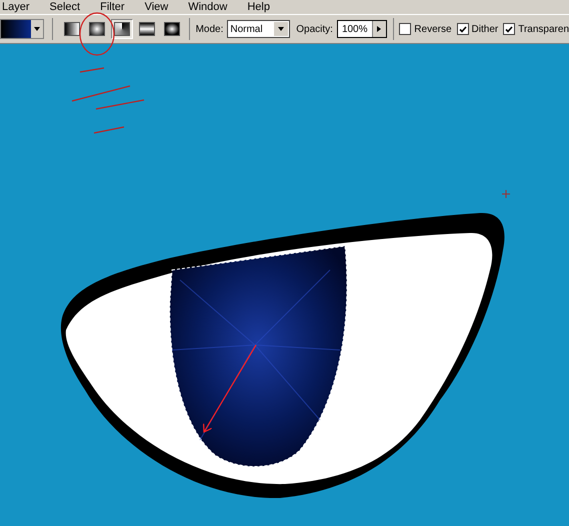 Image resolution: width=569 pixels, height=526 pixels. I want to click on mode-label: Mode:, so click(210, 29).